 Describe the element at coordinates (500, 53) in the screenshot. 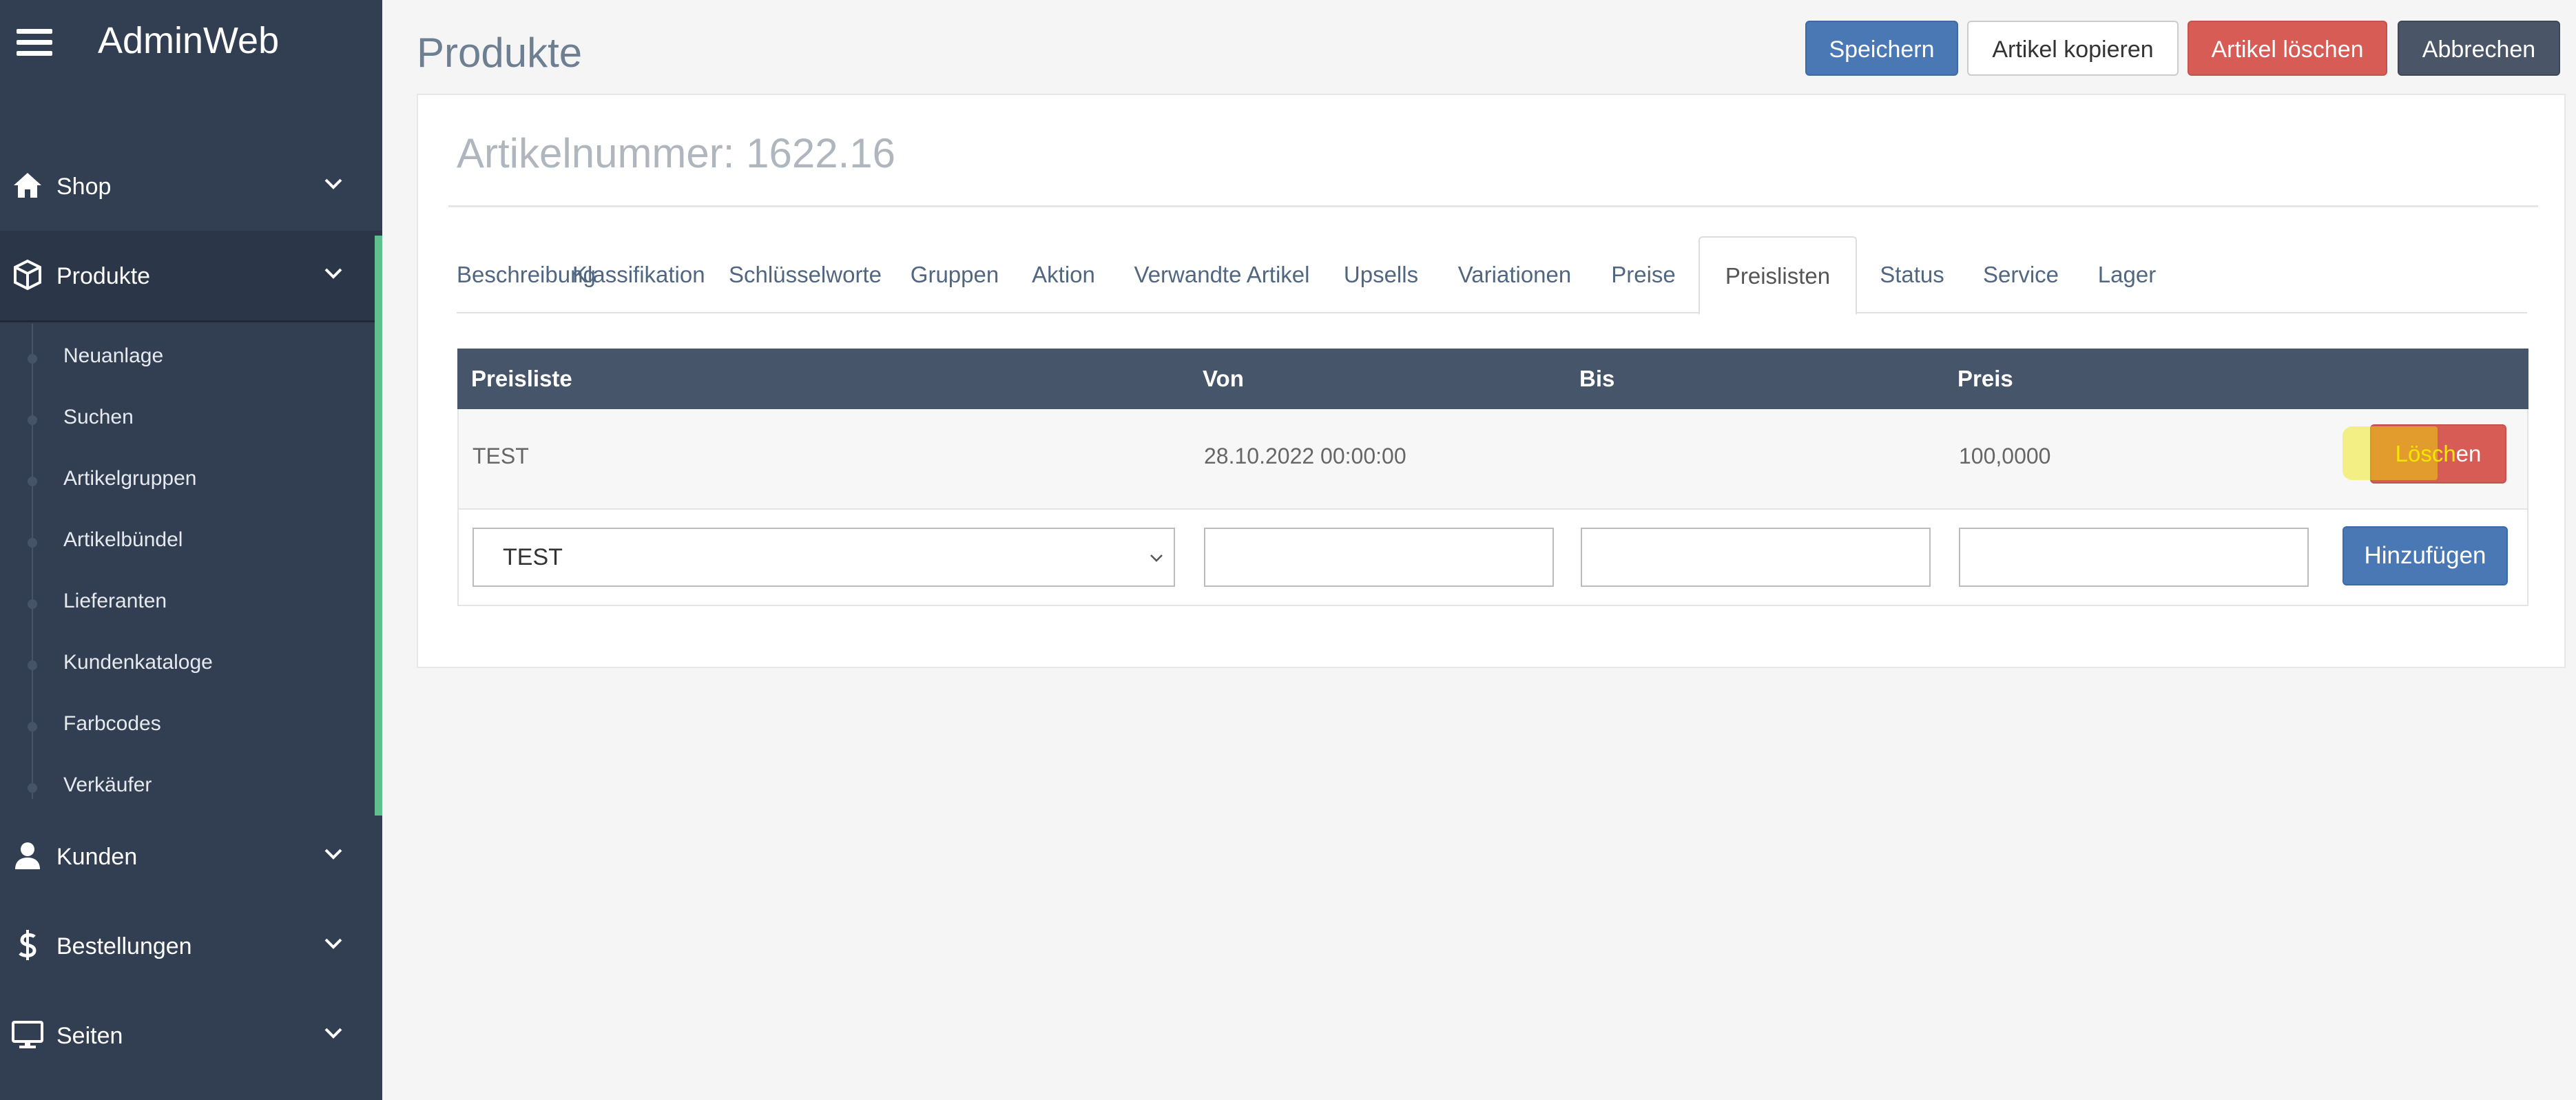

I see `page-title: Produkte` at that location.